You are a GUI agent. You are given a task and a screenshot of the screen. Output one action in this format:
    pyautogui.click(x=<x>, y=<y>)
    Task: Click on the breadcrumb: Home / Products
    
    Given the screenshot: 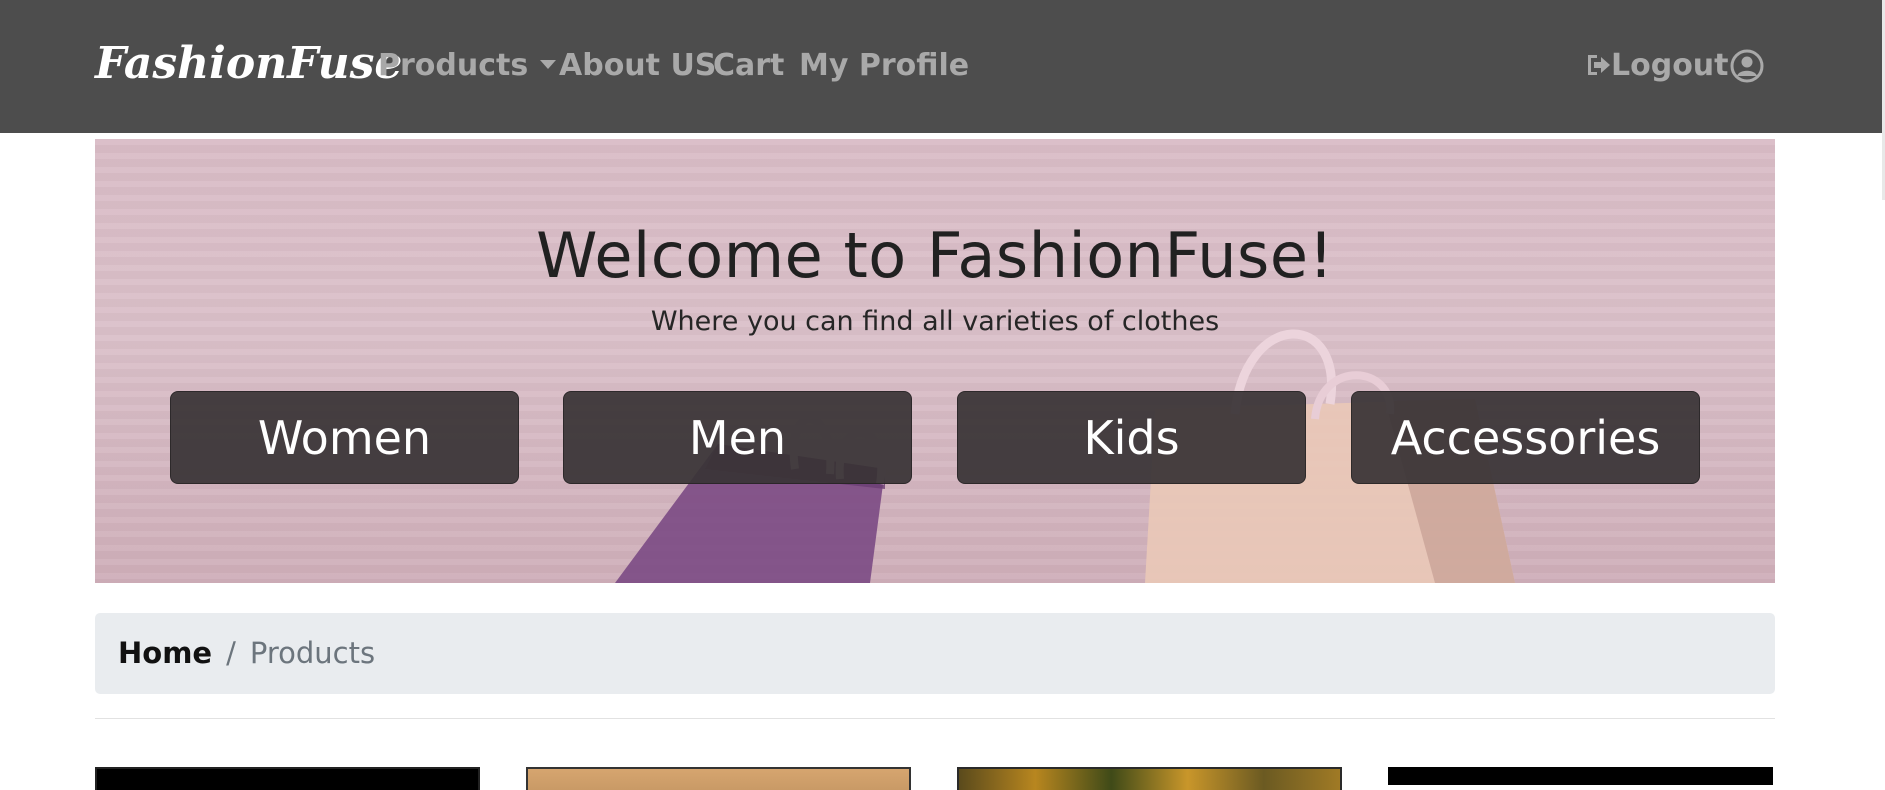 What is the action you would take?
    pyautogui.click(x=935, y=653)
    